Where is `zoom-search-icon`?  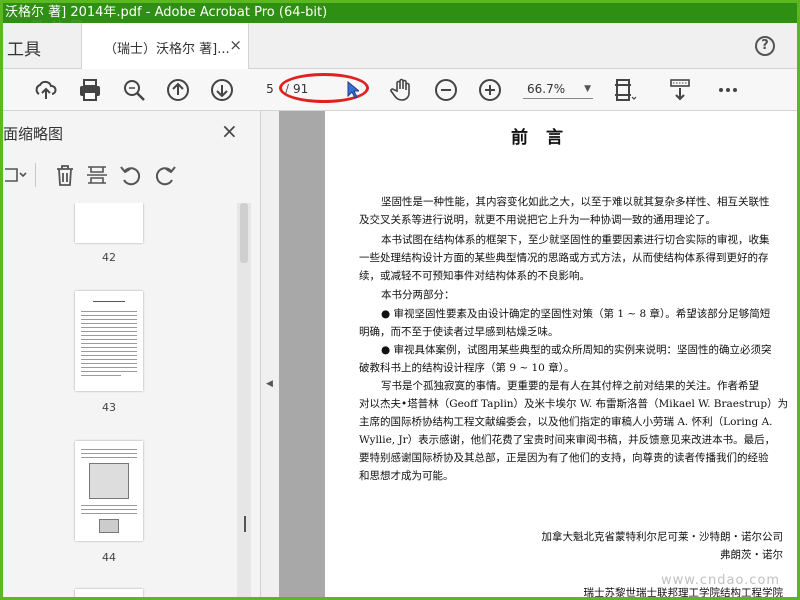
zoom-search-icon is located at coordinates (134, 90).